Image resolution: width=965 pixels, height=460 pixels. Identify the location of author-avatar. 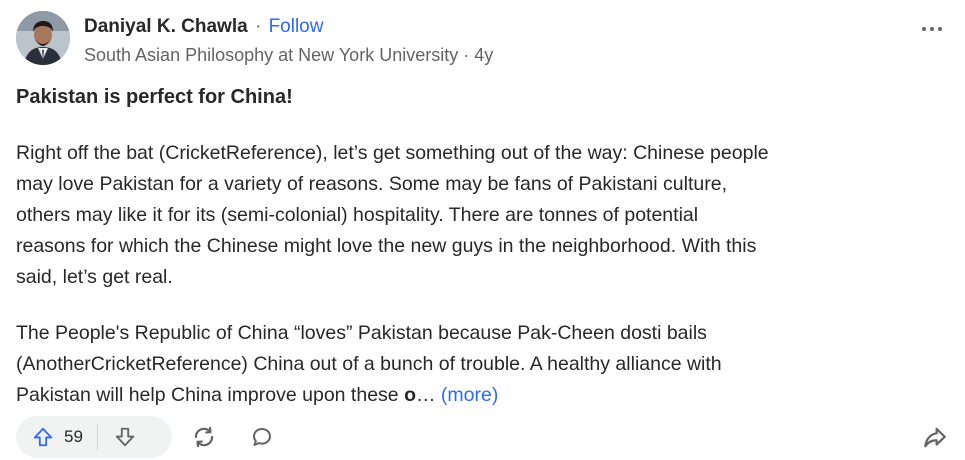
(43, 38).